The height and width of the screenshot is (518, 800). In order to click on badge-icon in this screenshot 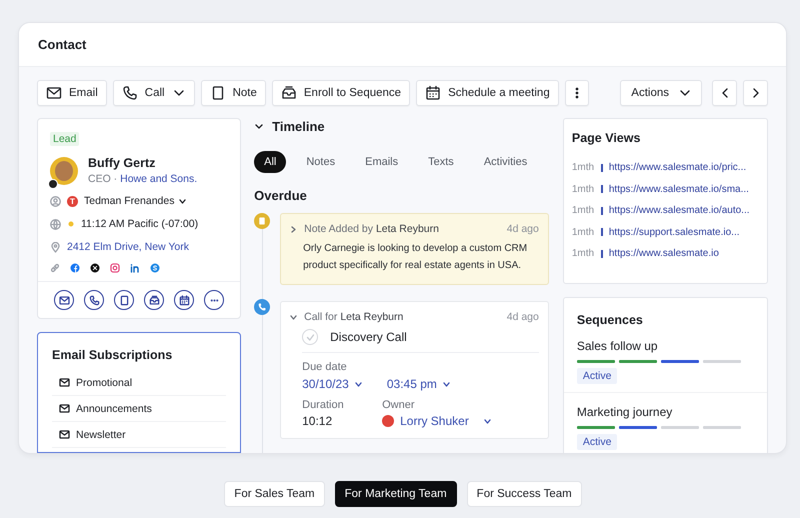, I will do `click(53, 183)`.